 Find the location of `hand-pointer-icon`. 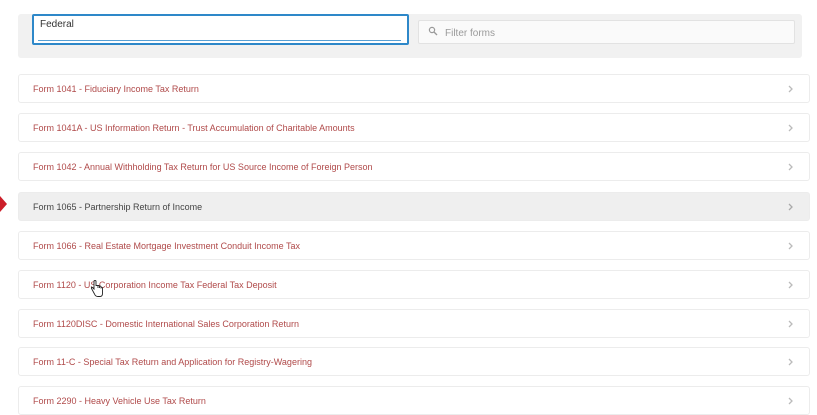

hand-pointer-icon is located at coordinates (96, 288).